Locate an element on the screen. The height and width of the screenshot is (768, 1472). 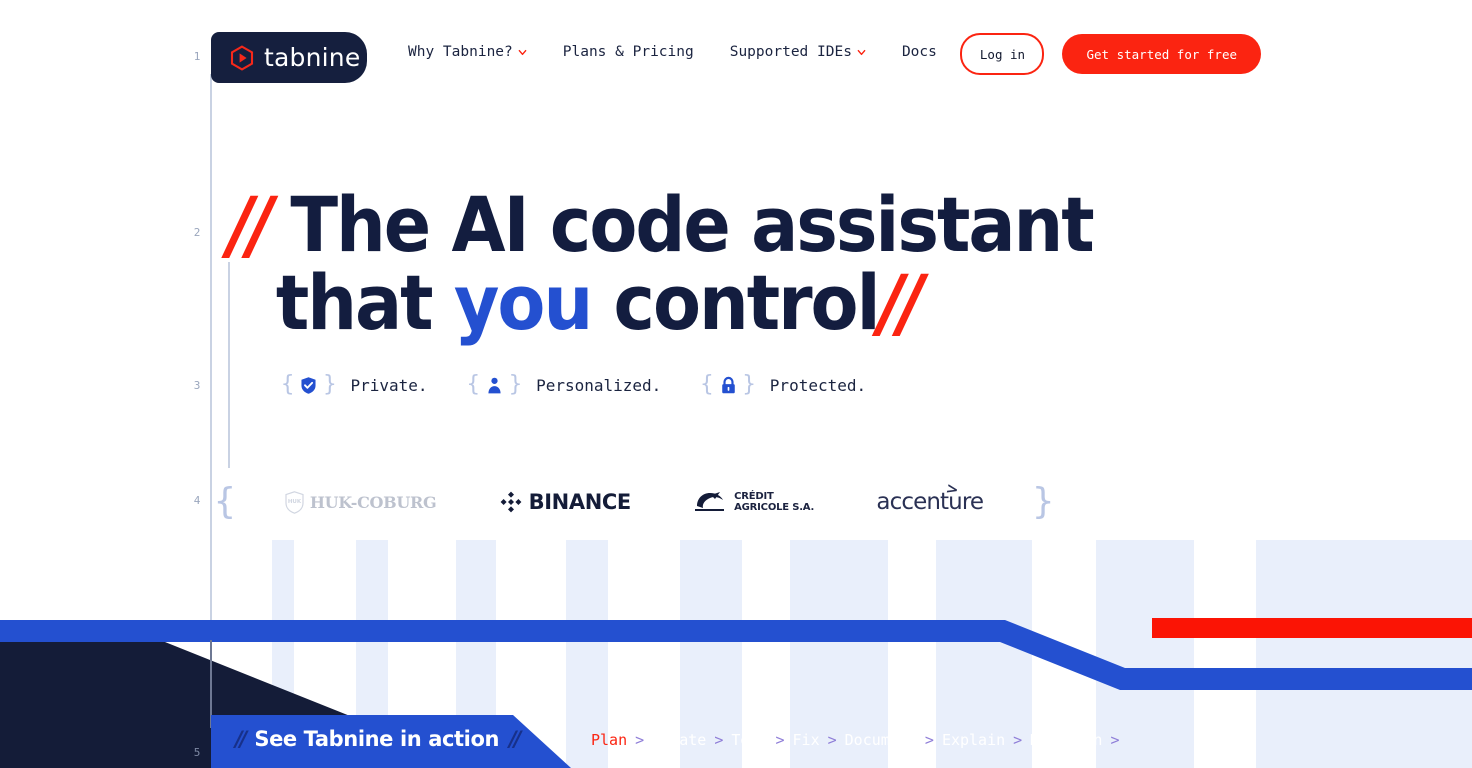
line-number-1: 1 is located at coordinates (197, 56).